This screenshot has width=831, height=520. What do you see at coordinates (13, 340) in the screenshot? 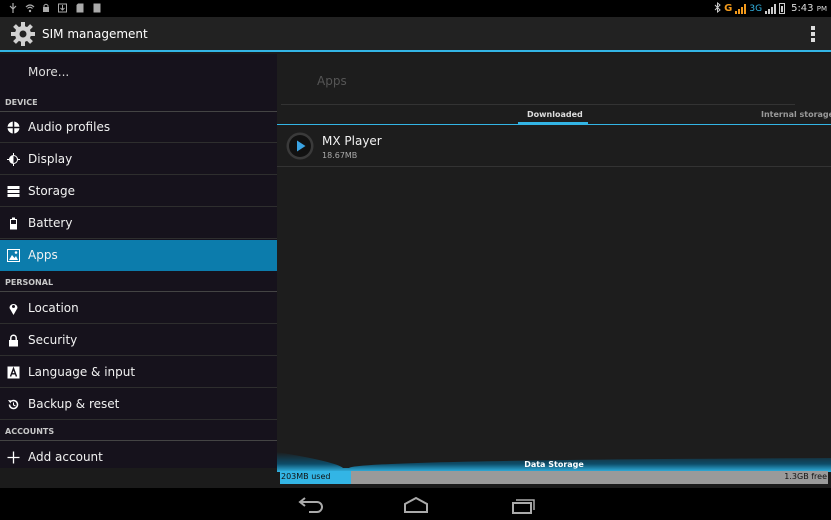
I see `lock-icon` at bounding box center [13, 340].